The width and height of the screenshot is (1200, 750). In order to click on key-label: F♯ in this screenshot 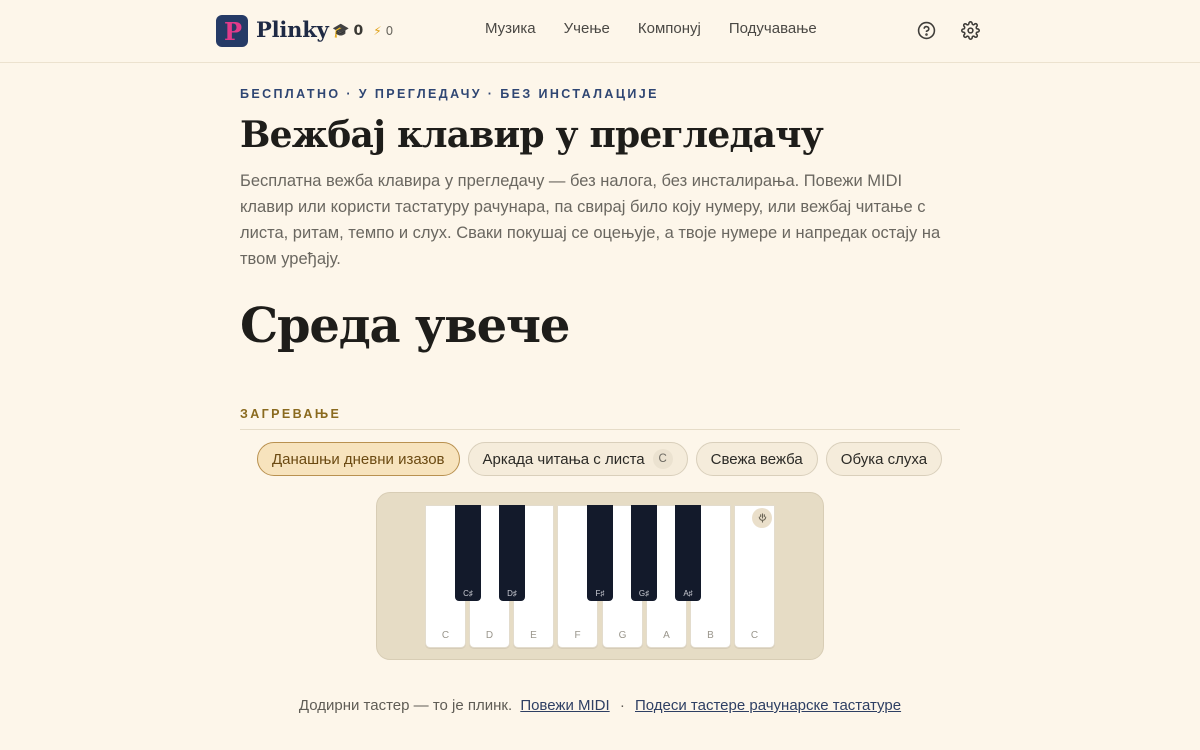, I will do `click(600, 593)`.